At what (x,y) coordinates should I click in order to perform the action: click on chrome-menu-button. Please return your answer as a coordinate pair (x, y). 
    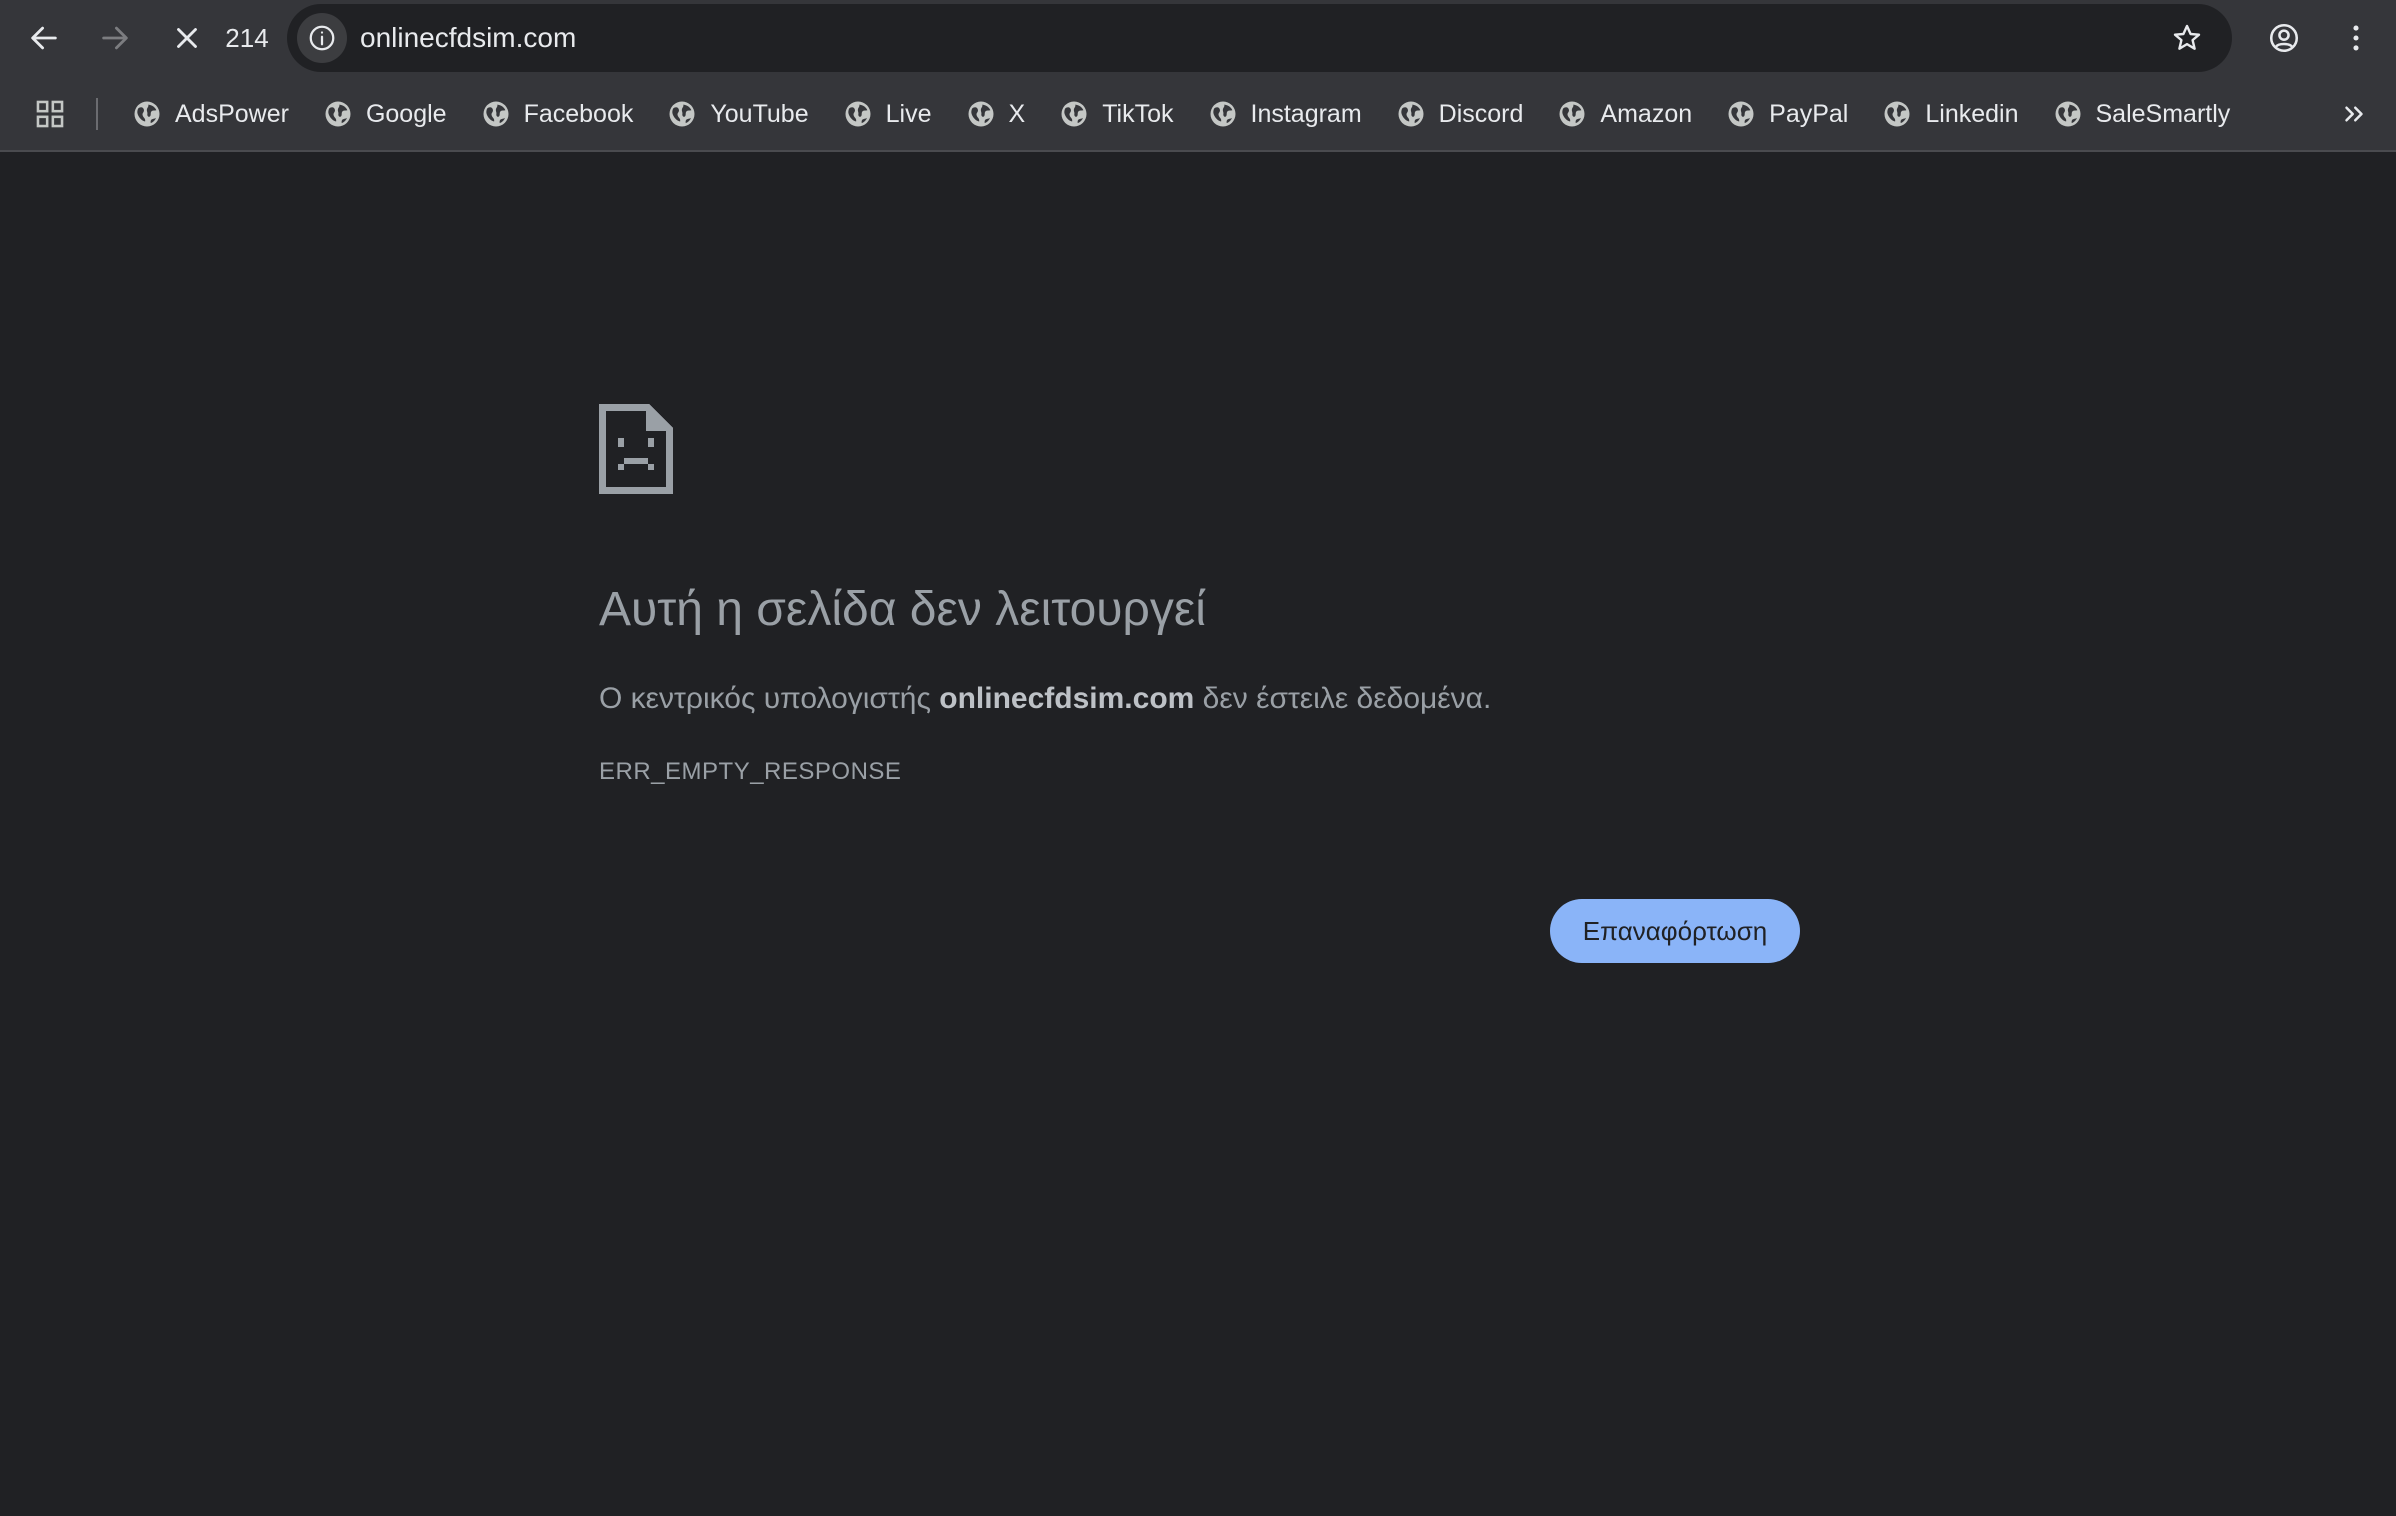
    Looking at the image, I should click on (2356, 38).